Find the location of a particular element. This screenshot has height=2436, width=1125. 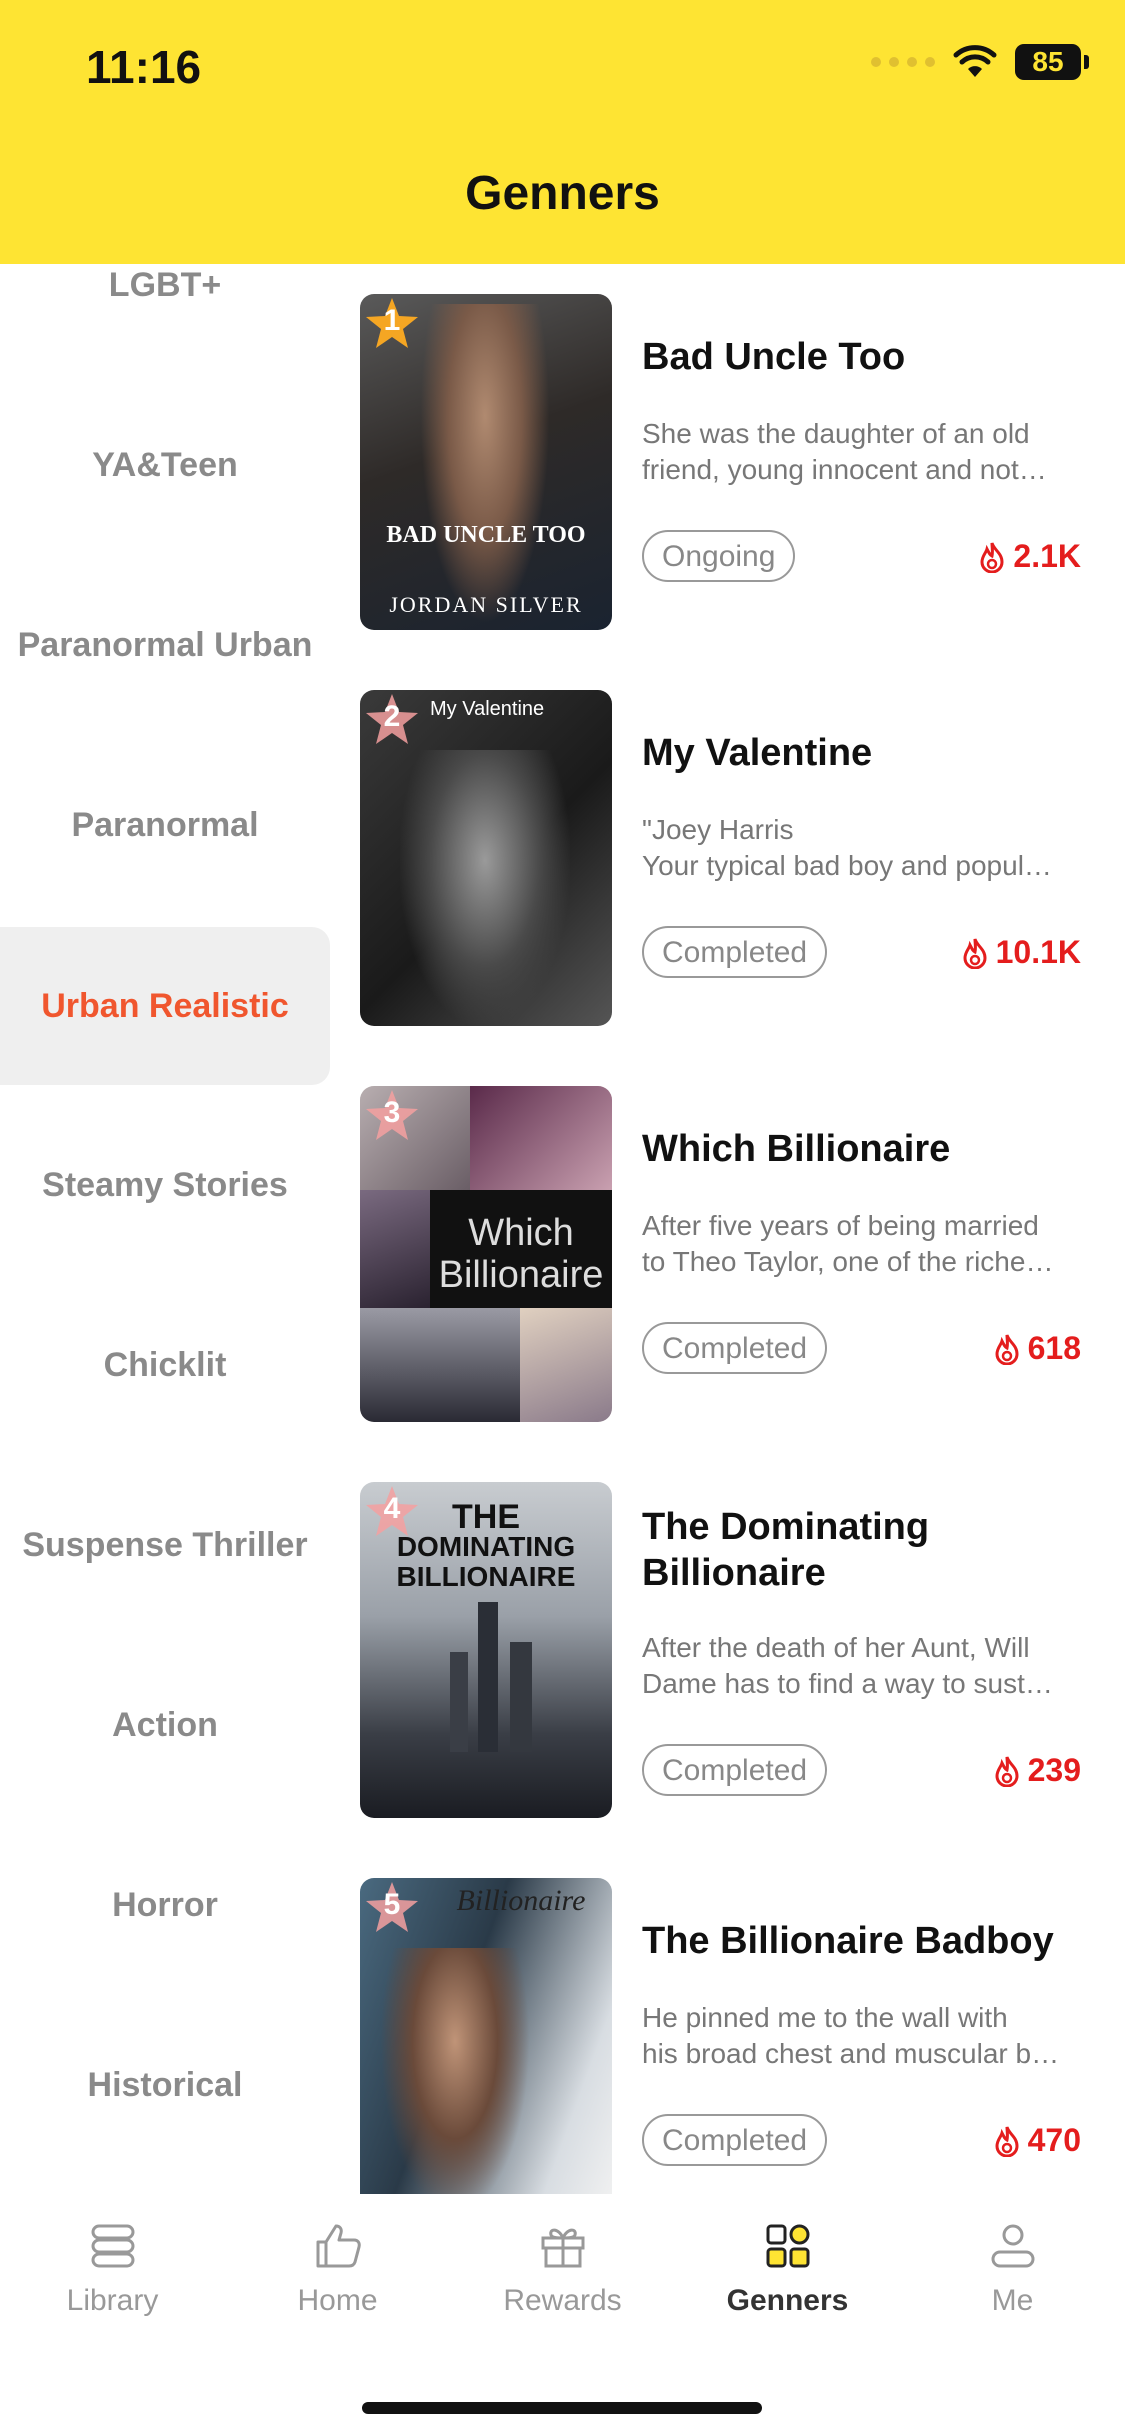

book-title-line: Billionaire is located at coordinates (734, 1573).